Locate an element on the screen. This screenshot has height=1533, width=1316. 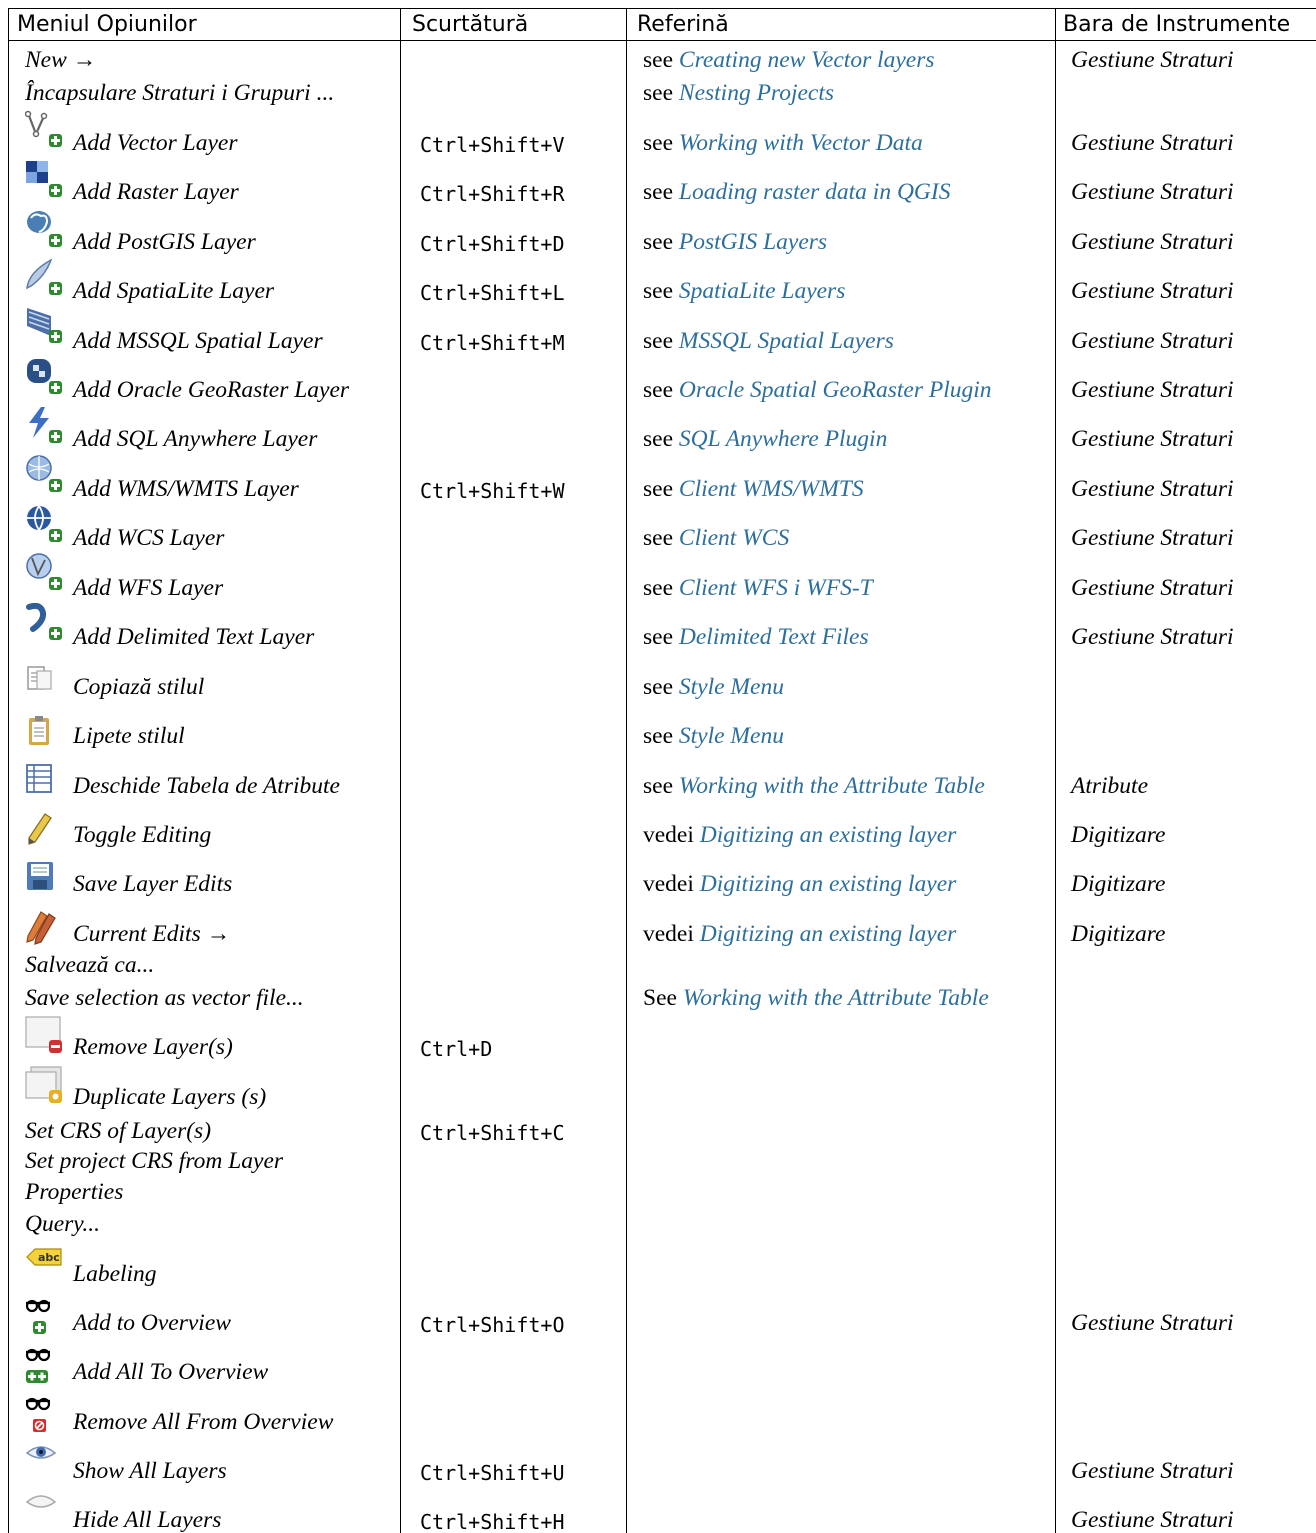
reference-link: PostGIS Layers is located at coordinates (753, 242).